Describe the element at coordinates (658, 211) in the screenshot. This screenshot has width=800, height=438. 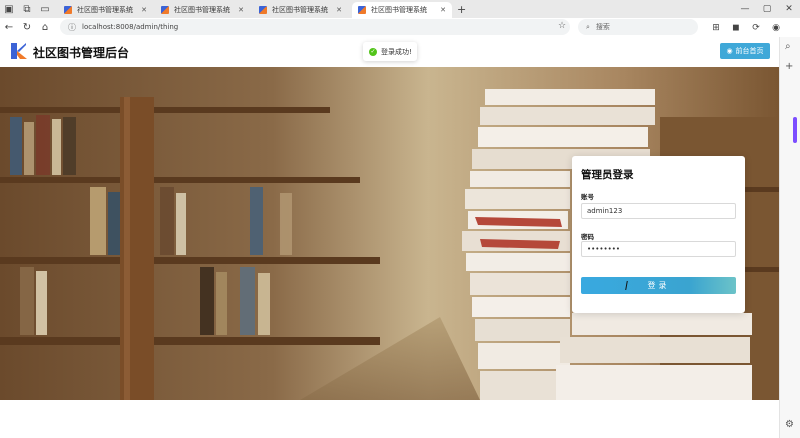
I see `account-input: admin123` at that location.